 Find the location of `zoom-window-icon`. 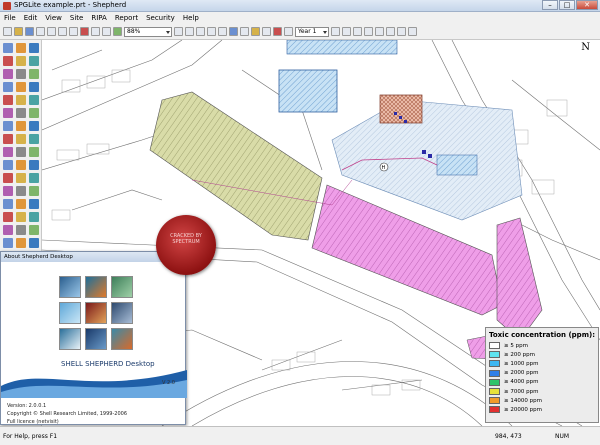

zoom-window-icon is located at coordinates (200, 31).